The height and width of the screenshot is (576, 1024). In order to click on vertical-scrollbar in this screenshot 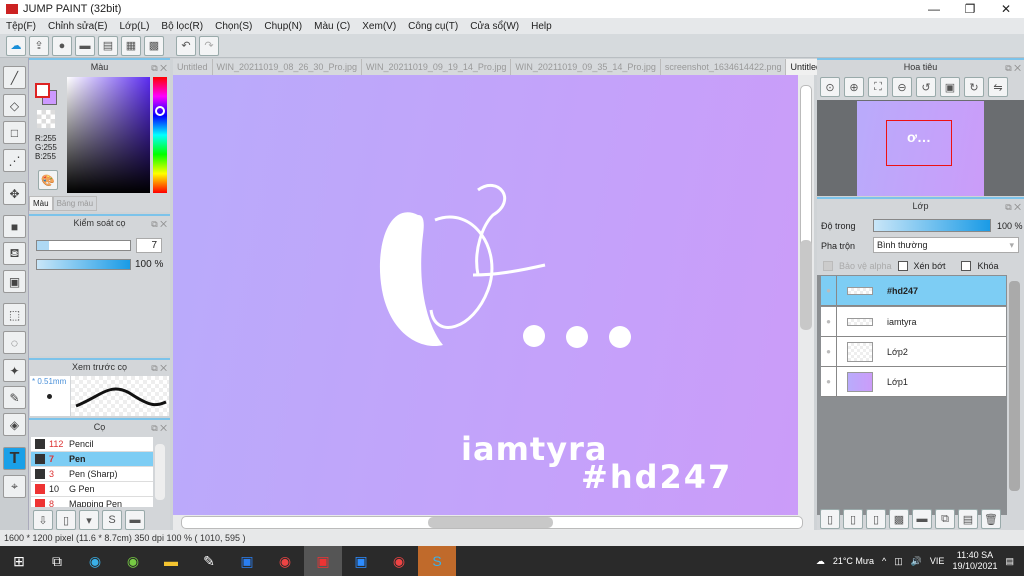, I will do `click(806, 295)`.